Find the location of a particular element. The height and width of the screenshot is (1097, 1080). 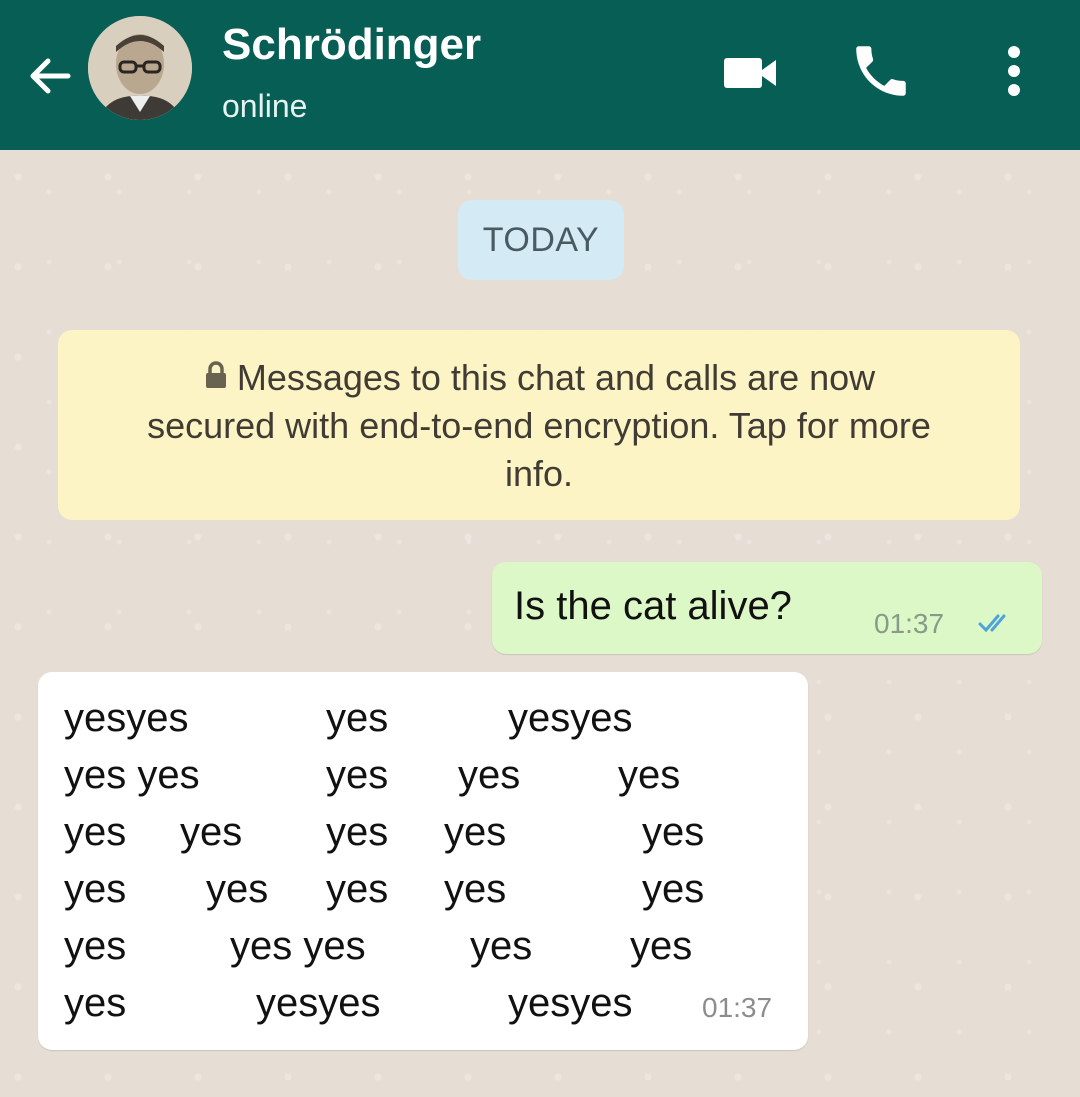

notice-line-1-text: Messages to this chat and calls are now is located at coordinates (556, 377).